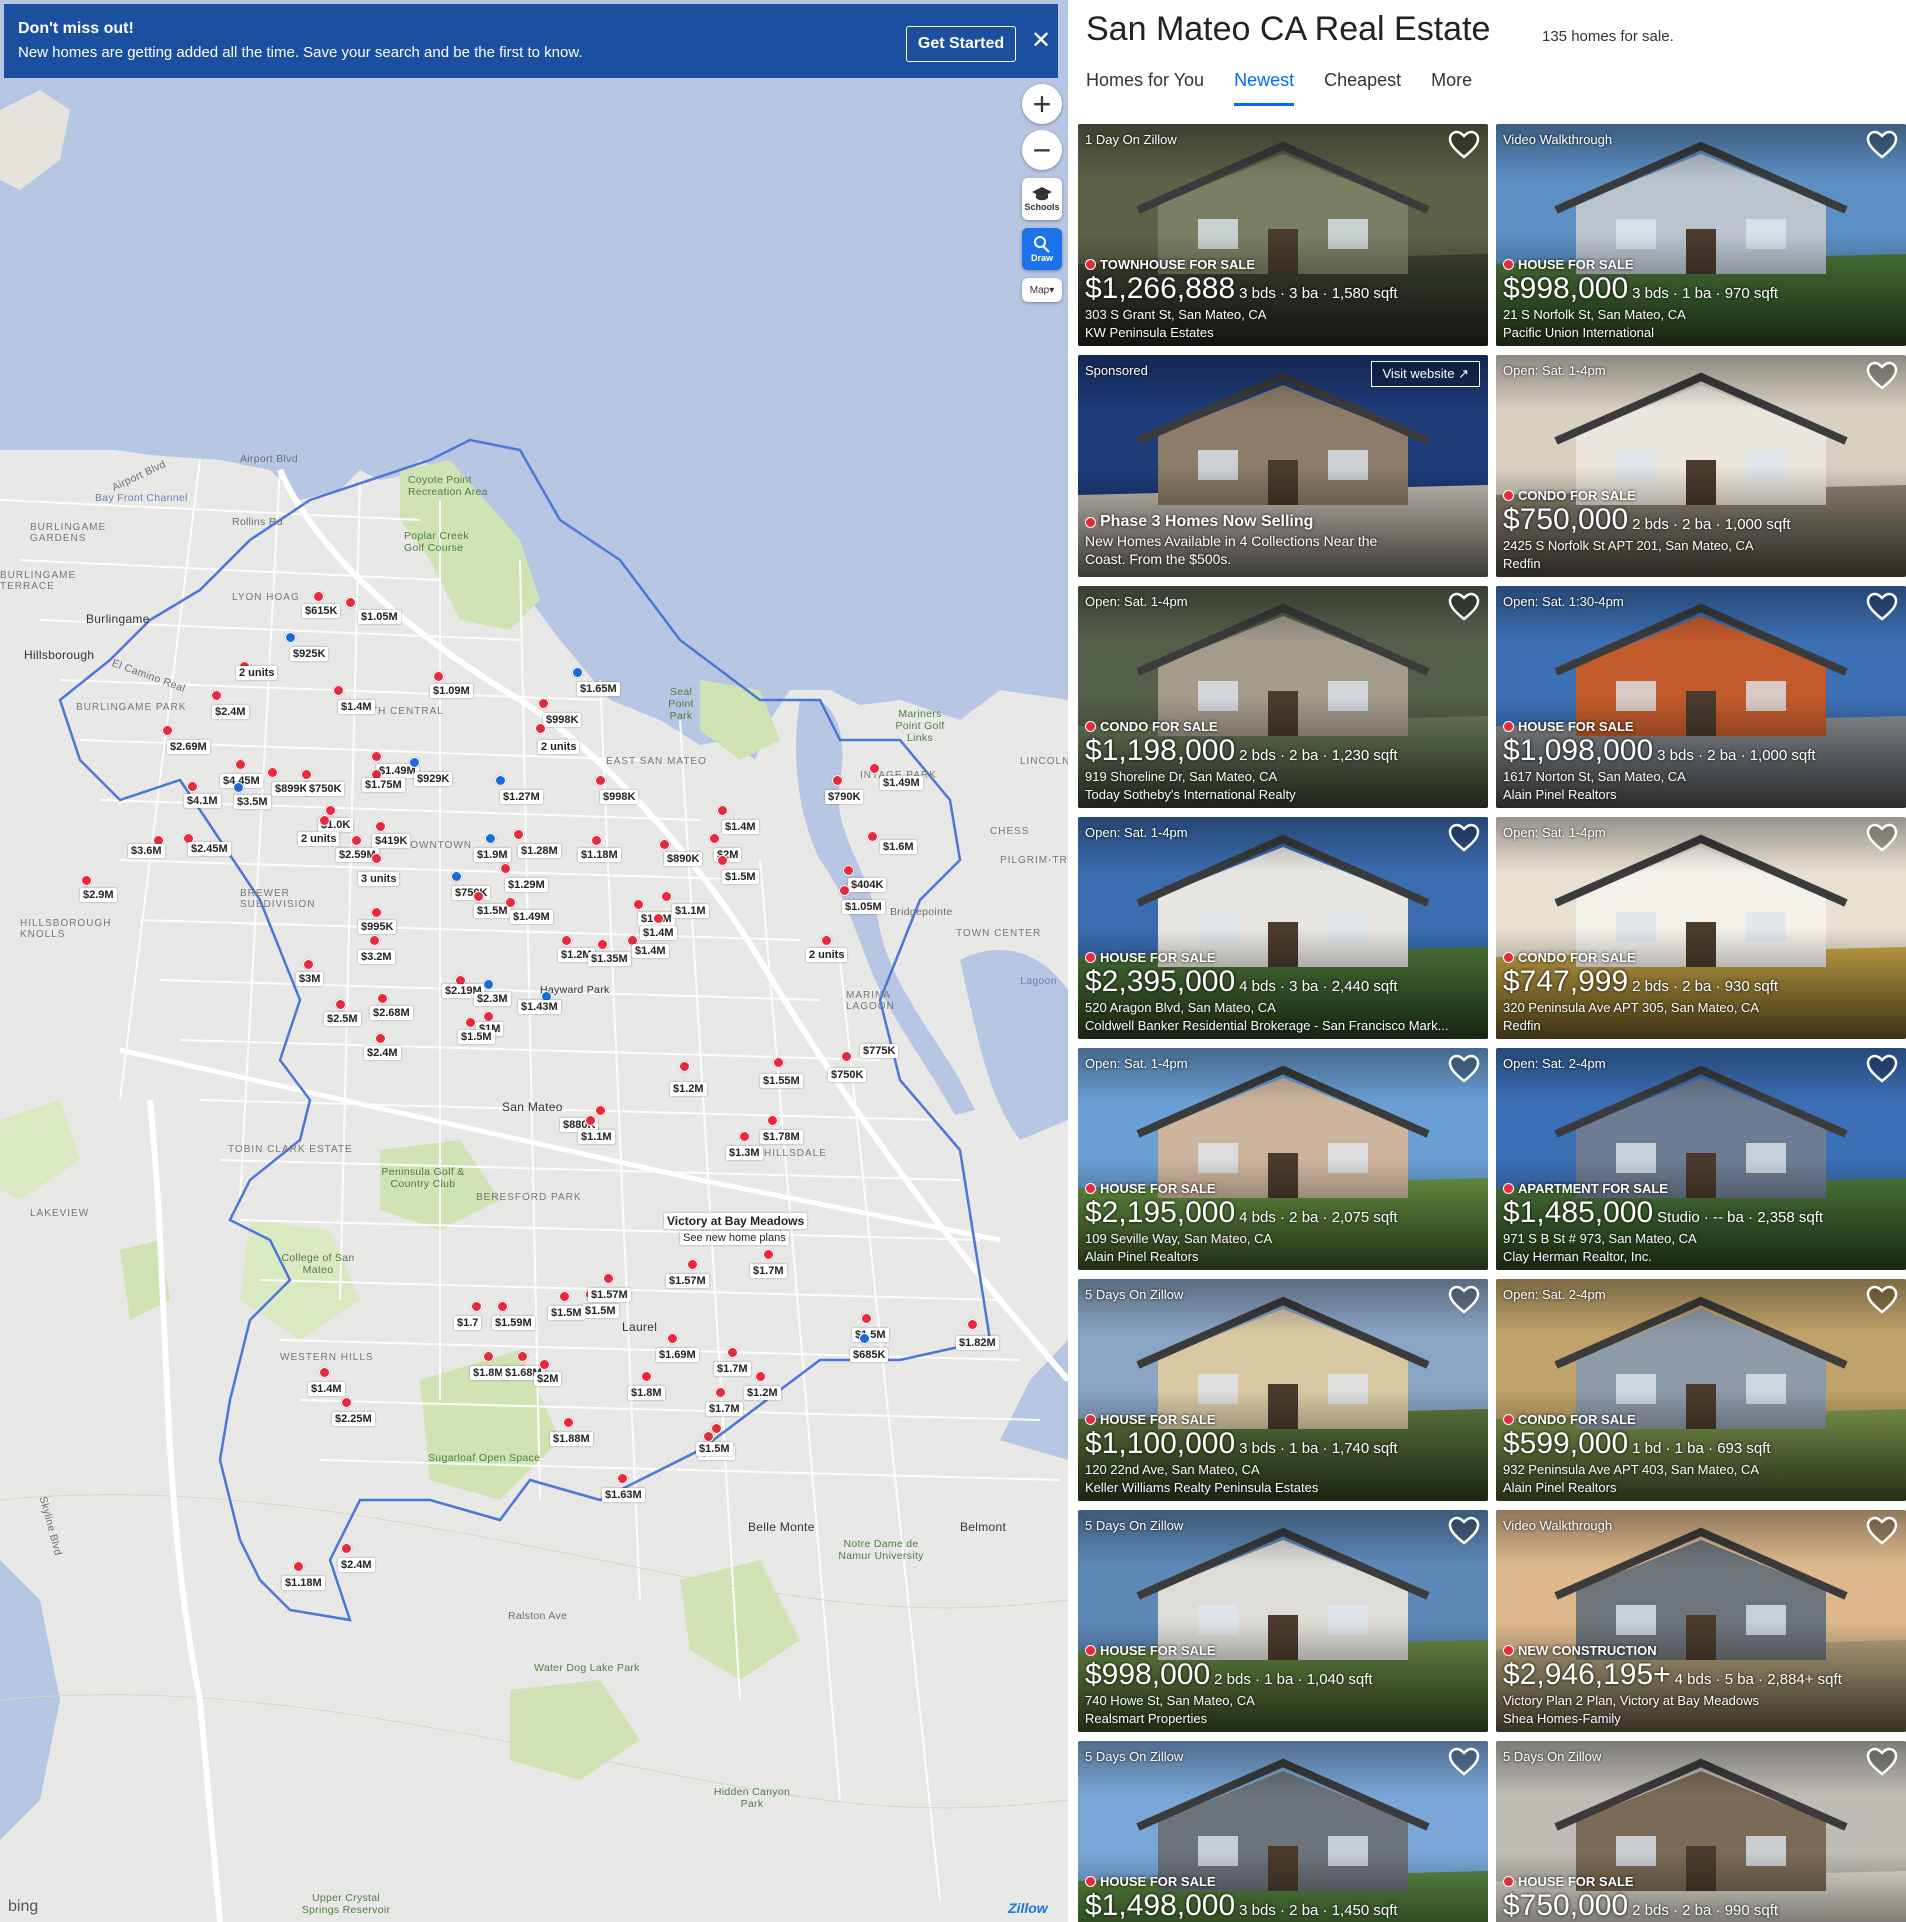 The image size is (1906, 1922). Describe the element at coordinates (353, 1419) in the screenshot. I see `price-pin-label: $2.25M` at that location.